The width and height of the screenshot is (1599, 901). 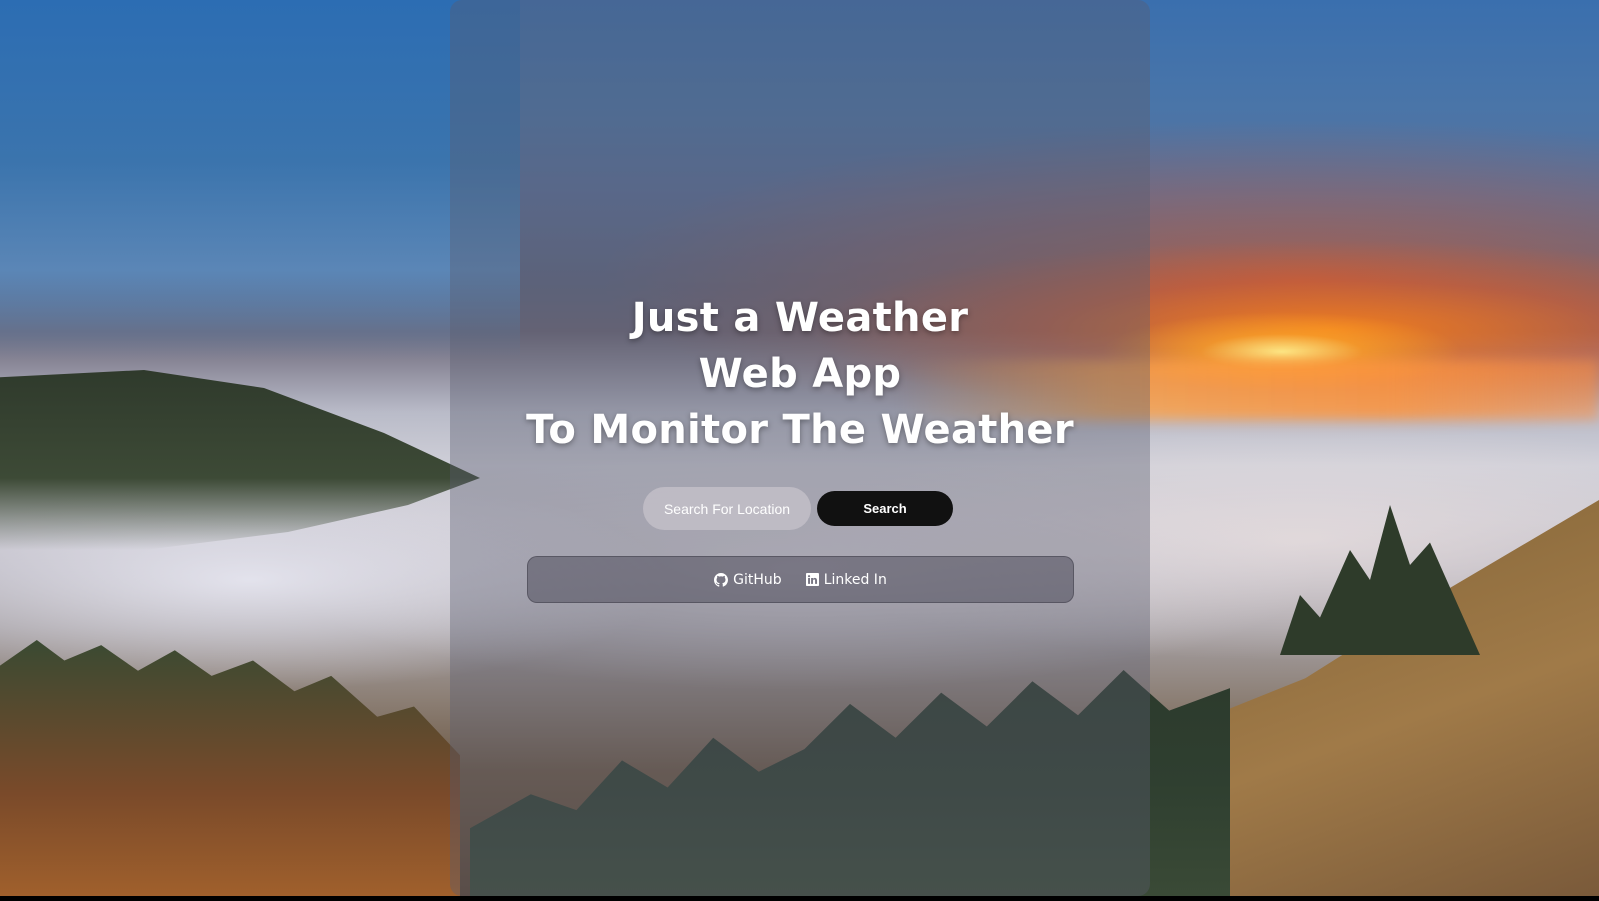 What do you see at coordinates (800, 579) in the screenshot?
I see `links-bar: GitHub Linked In` at bounding box center [800, 579].